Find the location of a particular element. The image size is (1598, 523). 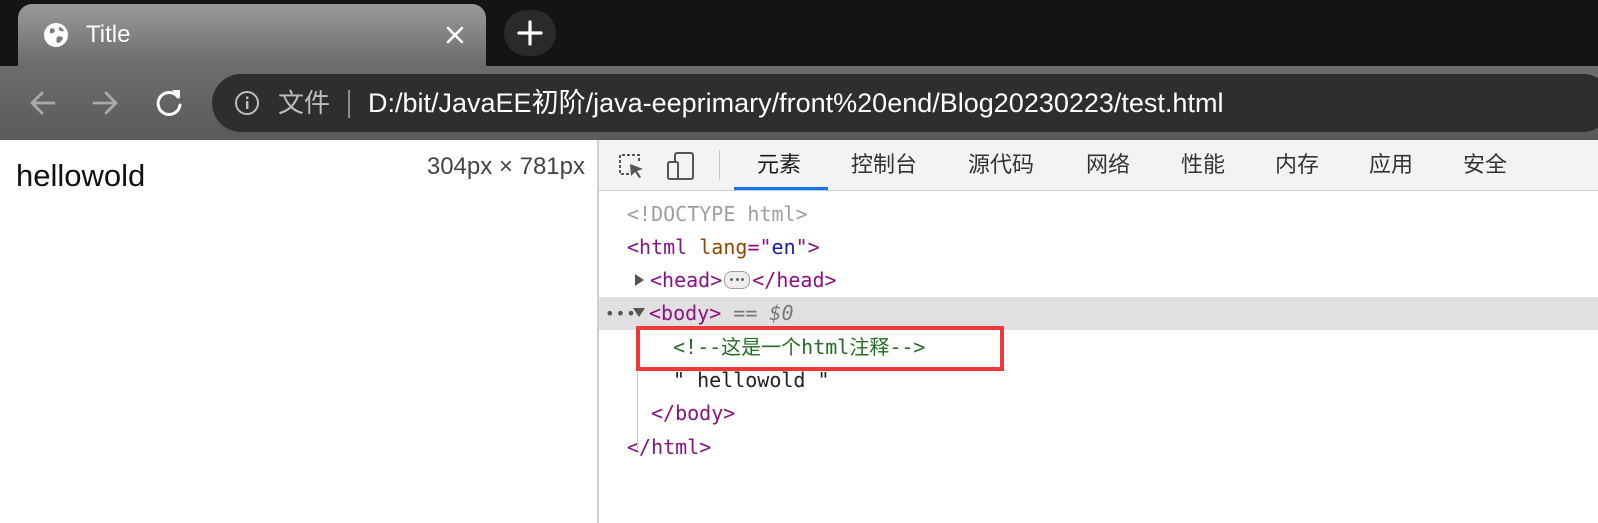

html-attr-close: "> is located at coordinates (807, 247).